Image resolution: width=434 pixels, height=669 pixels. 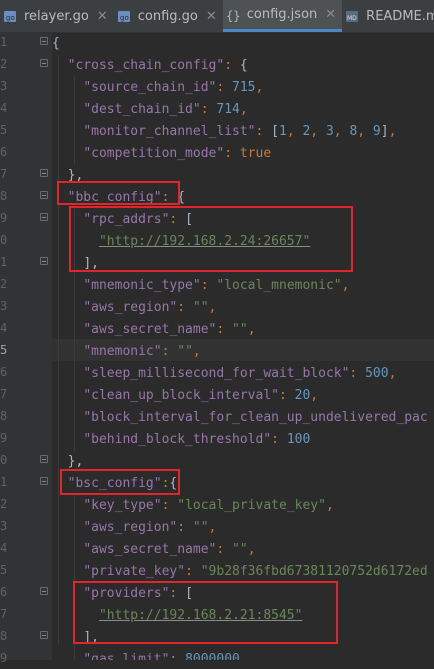 What do you see at coordinates (169, 131) in the screenshot?
I see `json-key: "monitor_channel_list"` at bounding box center [169, 131].